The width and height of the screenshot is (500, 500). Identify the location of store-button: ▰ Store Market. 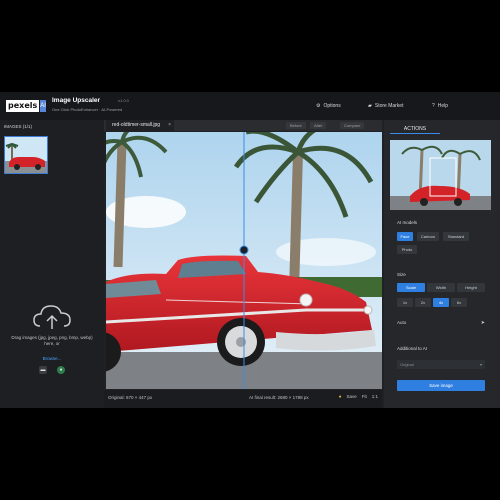
(385, 106).